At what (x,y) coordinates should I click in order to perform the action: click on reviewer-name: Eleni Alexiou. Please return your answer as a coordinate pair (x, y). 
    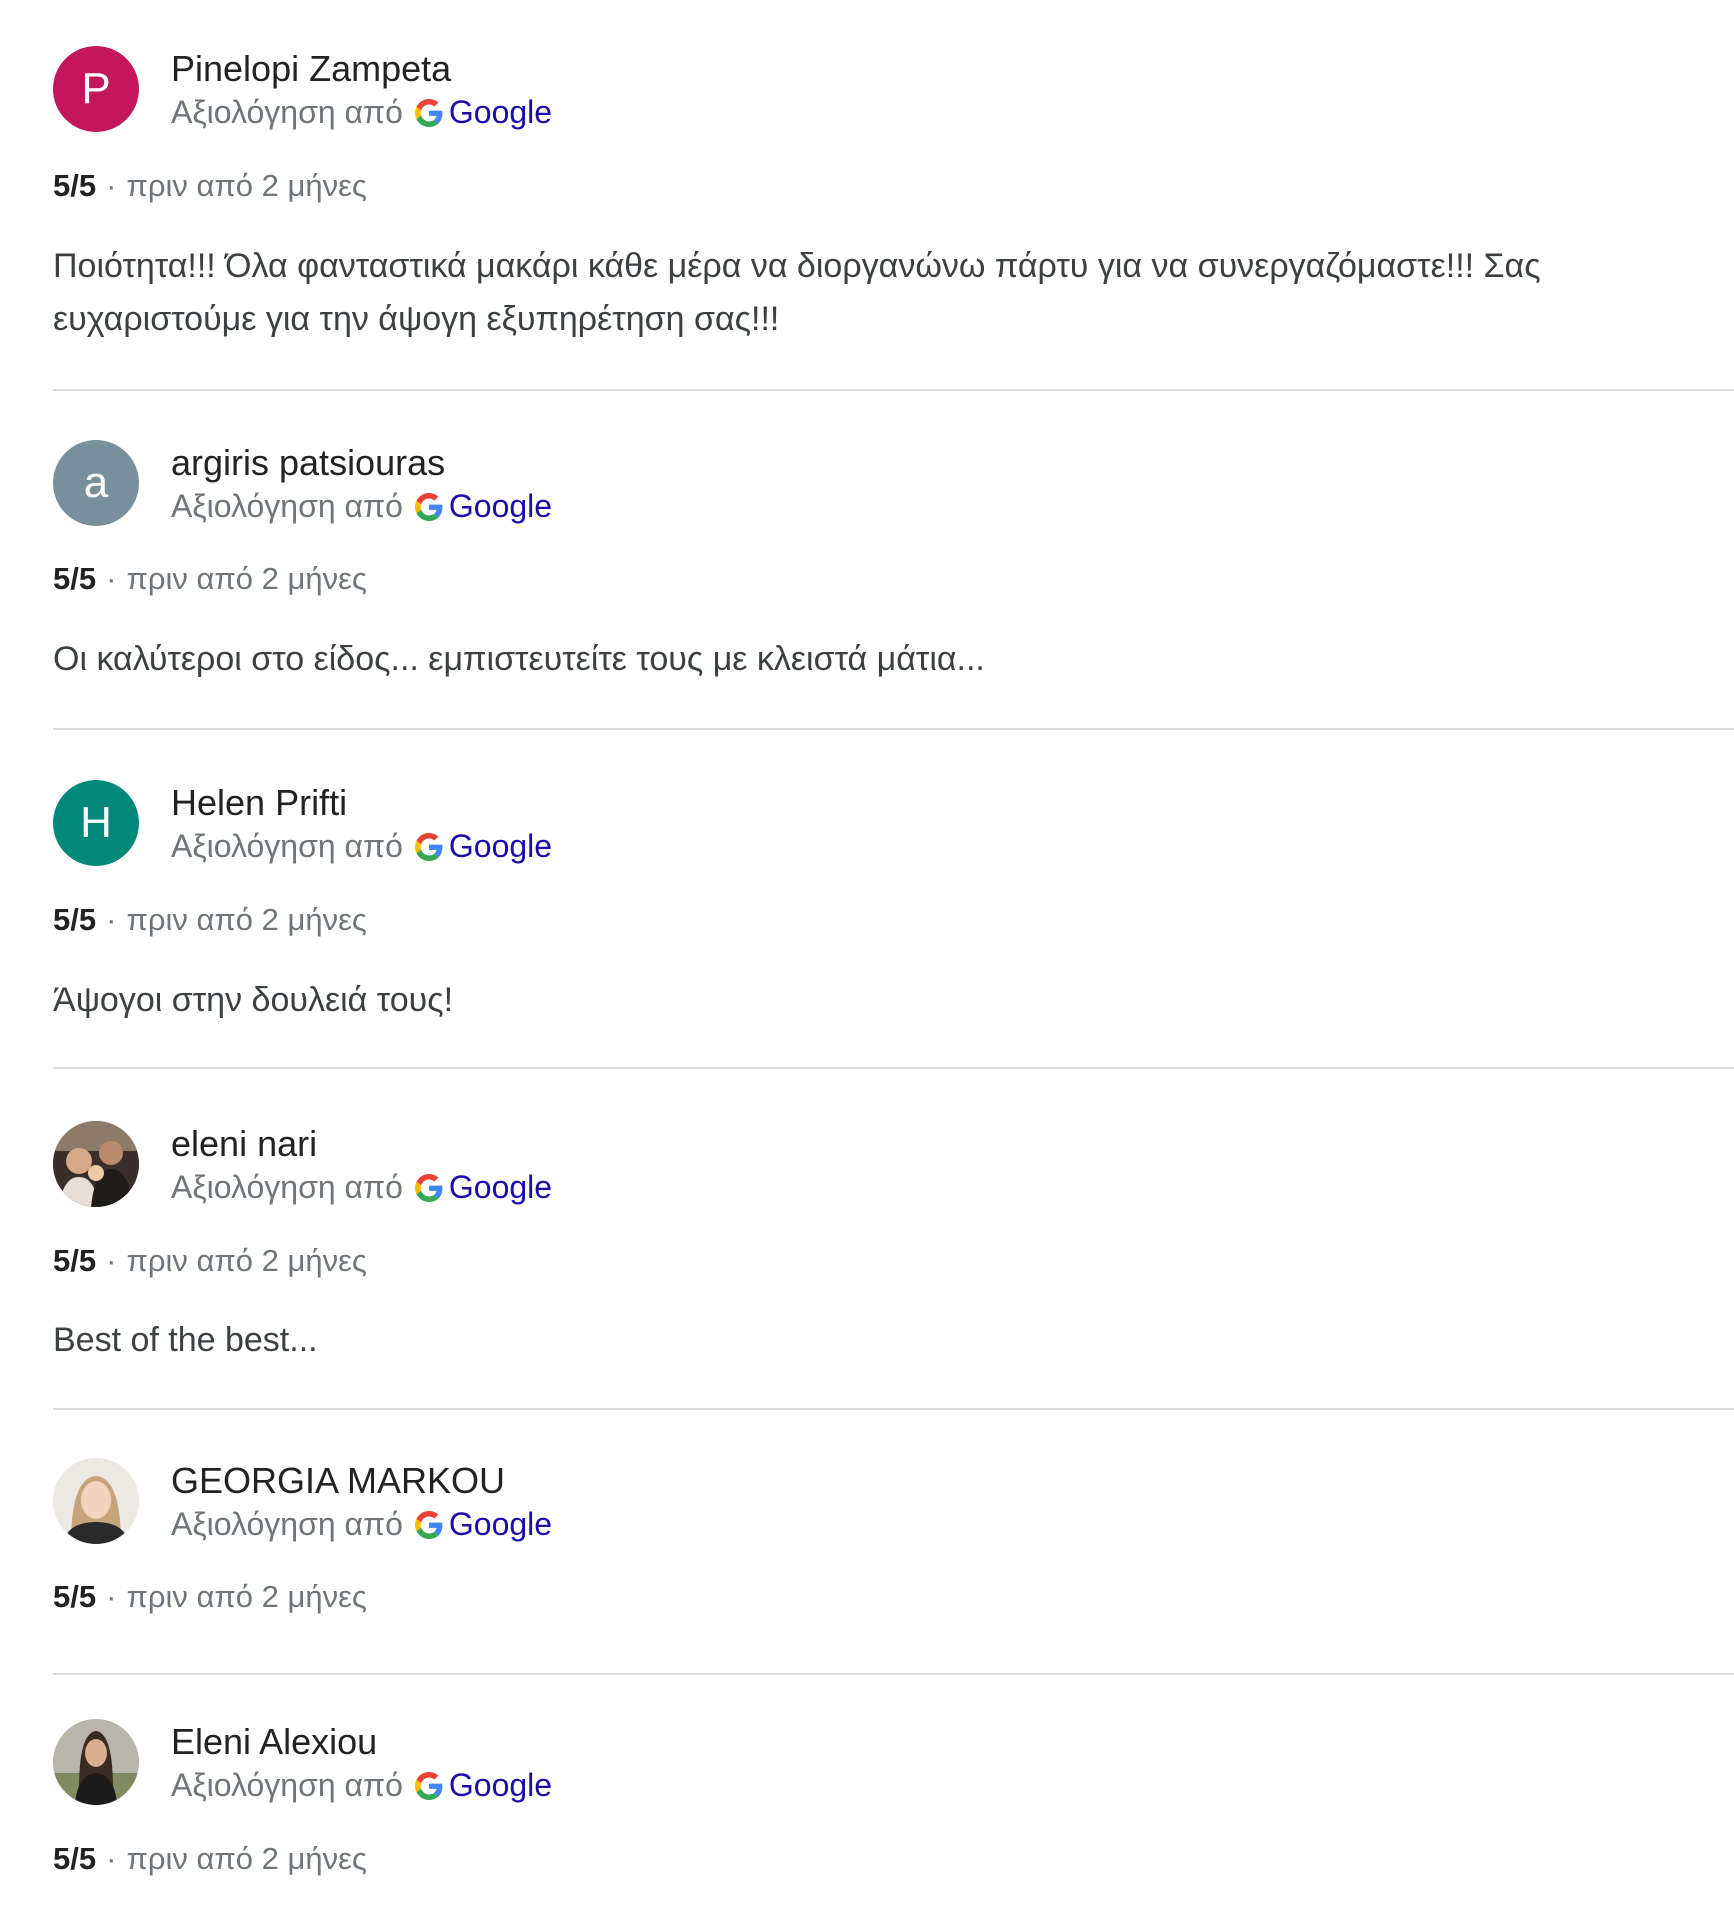
    Looking at the image, I should click on (274, 1742).